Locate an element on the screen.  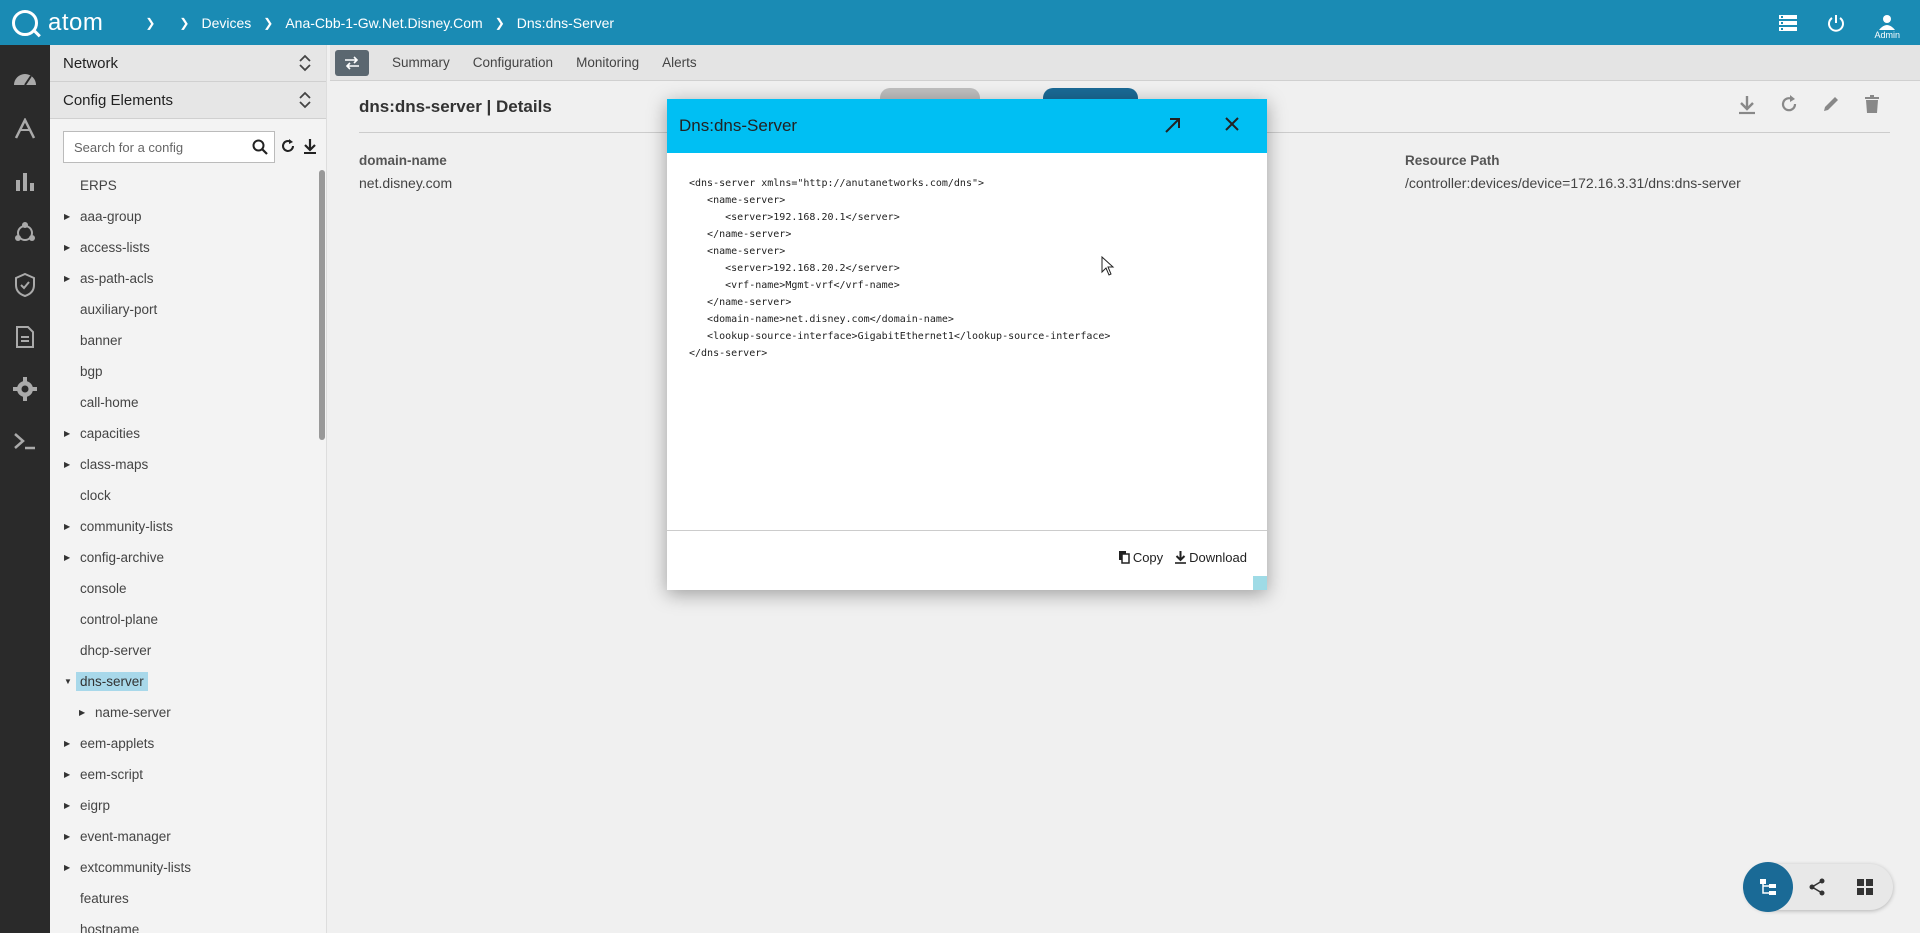
tree-item-label: dns-server is located at coordinates (112, 681).